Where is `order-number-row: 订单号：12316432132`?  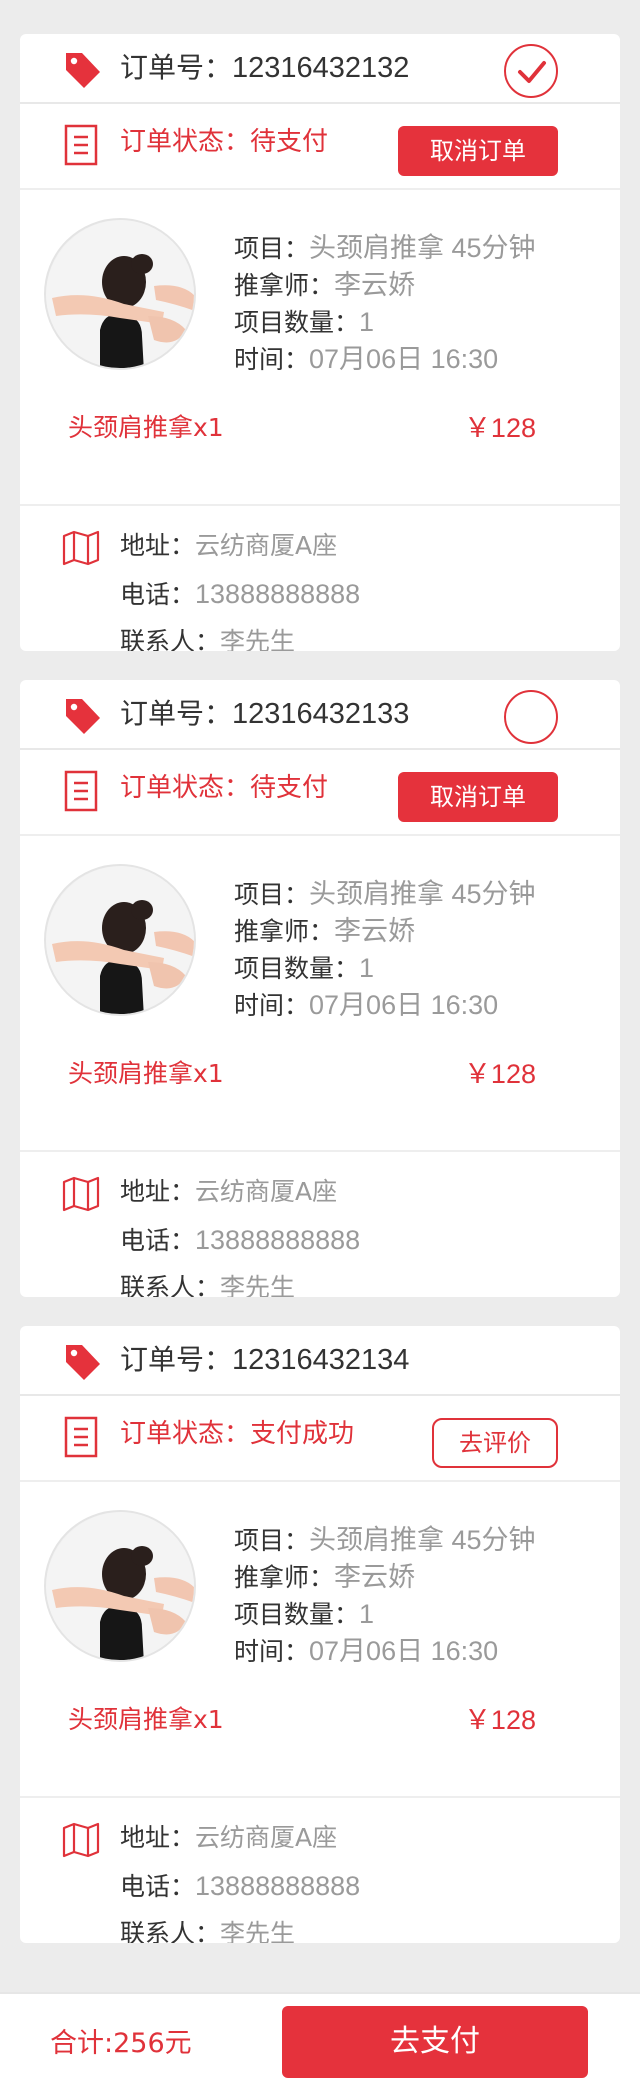 order-number-row: 订单号：12316432132 is located at coordinates (320, 69).